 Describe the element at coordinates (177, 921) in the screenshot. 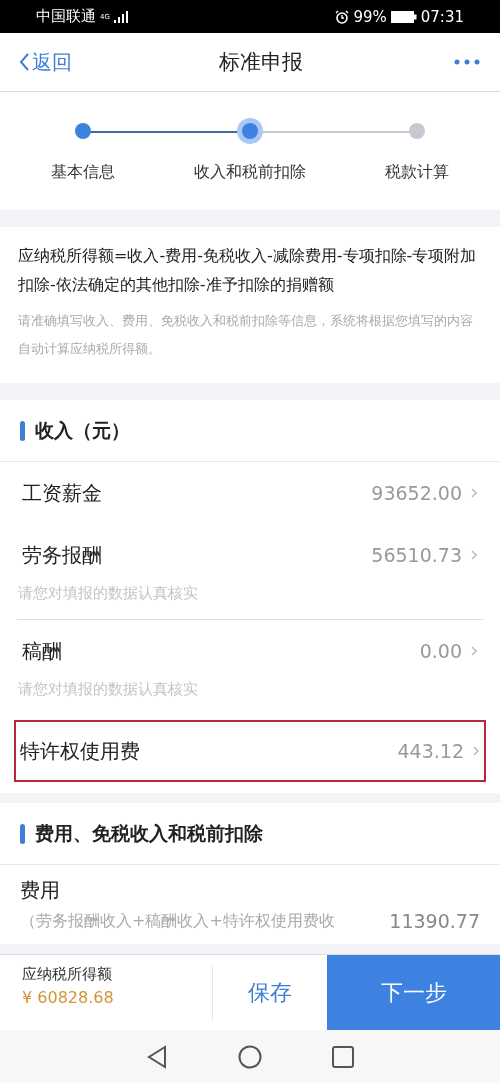

I see `row-detail: （劳务报酬收入+稿酬收入+特许权使用费收` at that location.